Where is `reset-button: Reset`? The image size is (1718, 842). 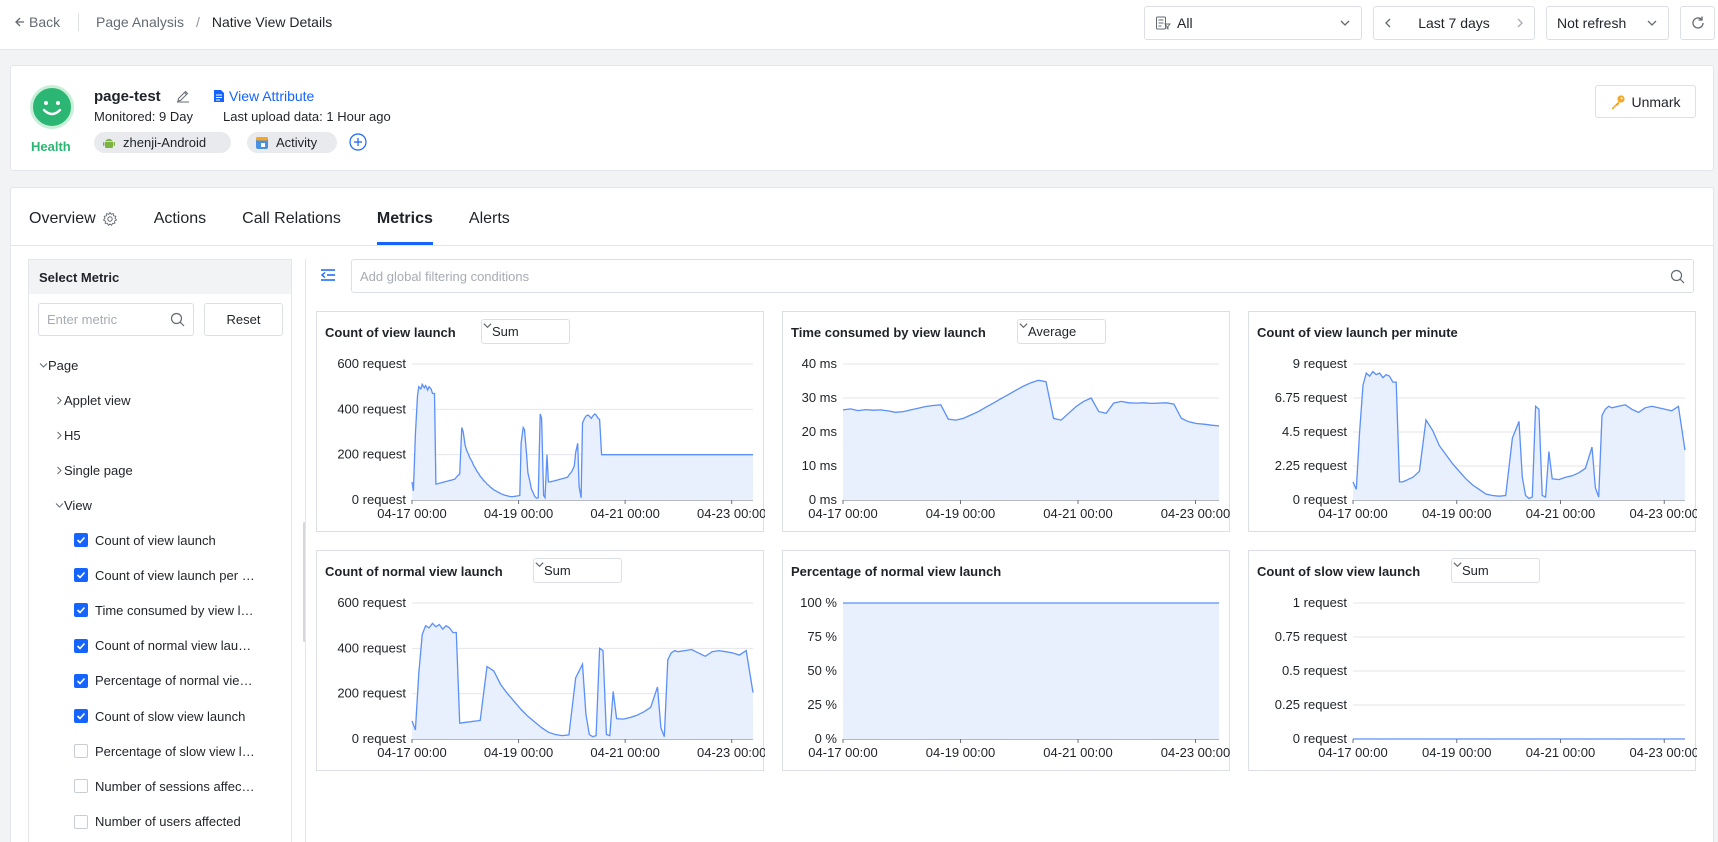
reset-button: Reset is located at coordinates (243, 319).